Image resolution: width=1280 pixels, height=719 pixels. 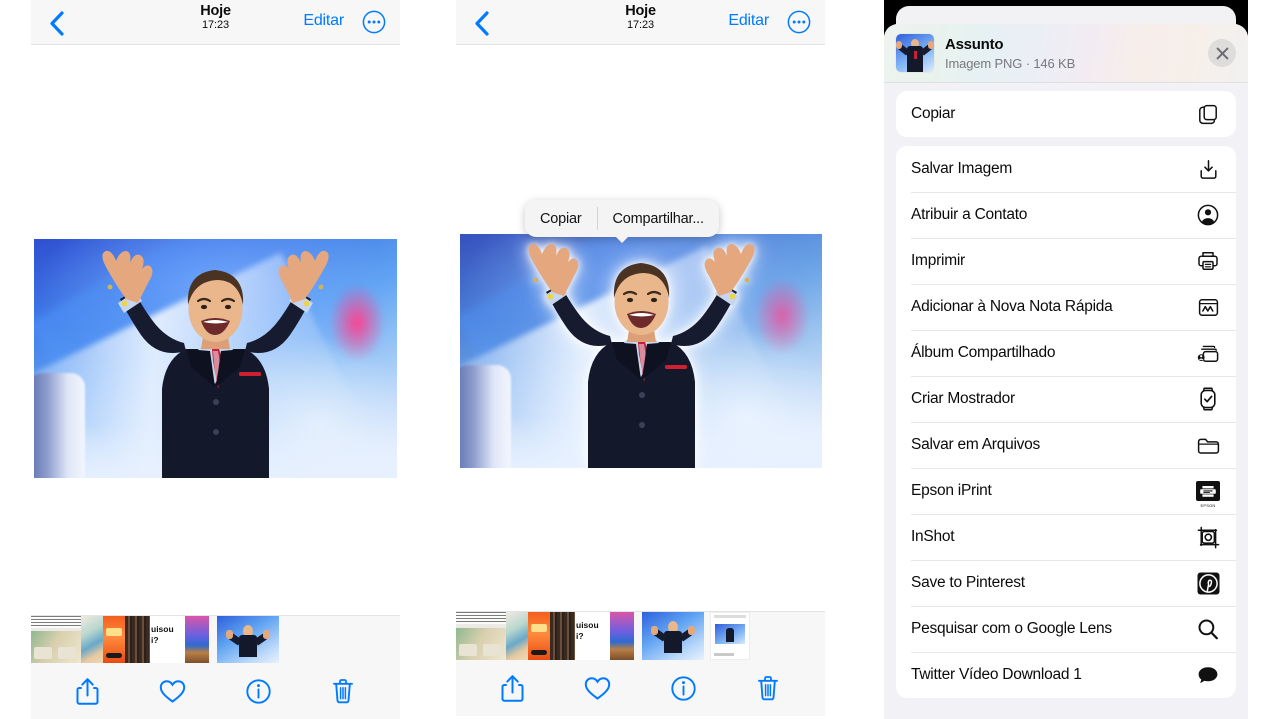 I want to click on save-download-icon, so click(x=1208, y=169).